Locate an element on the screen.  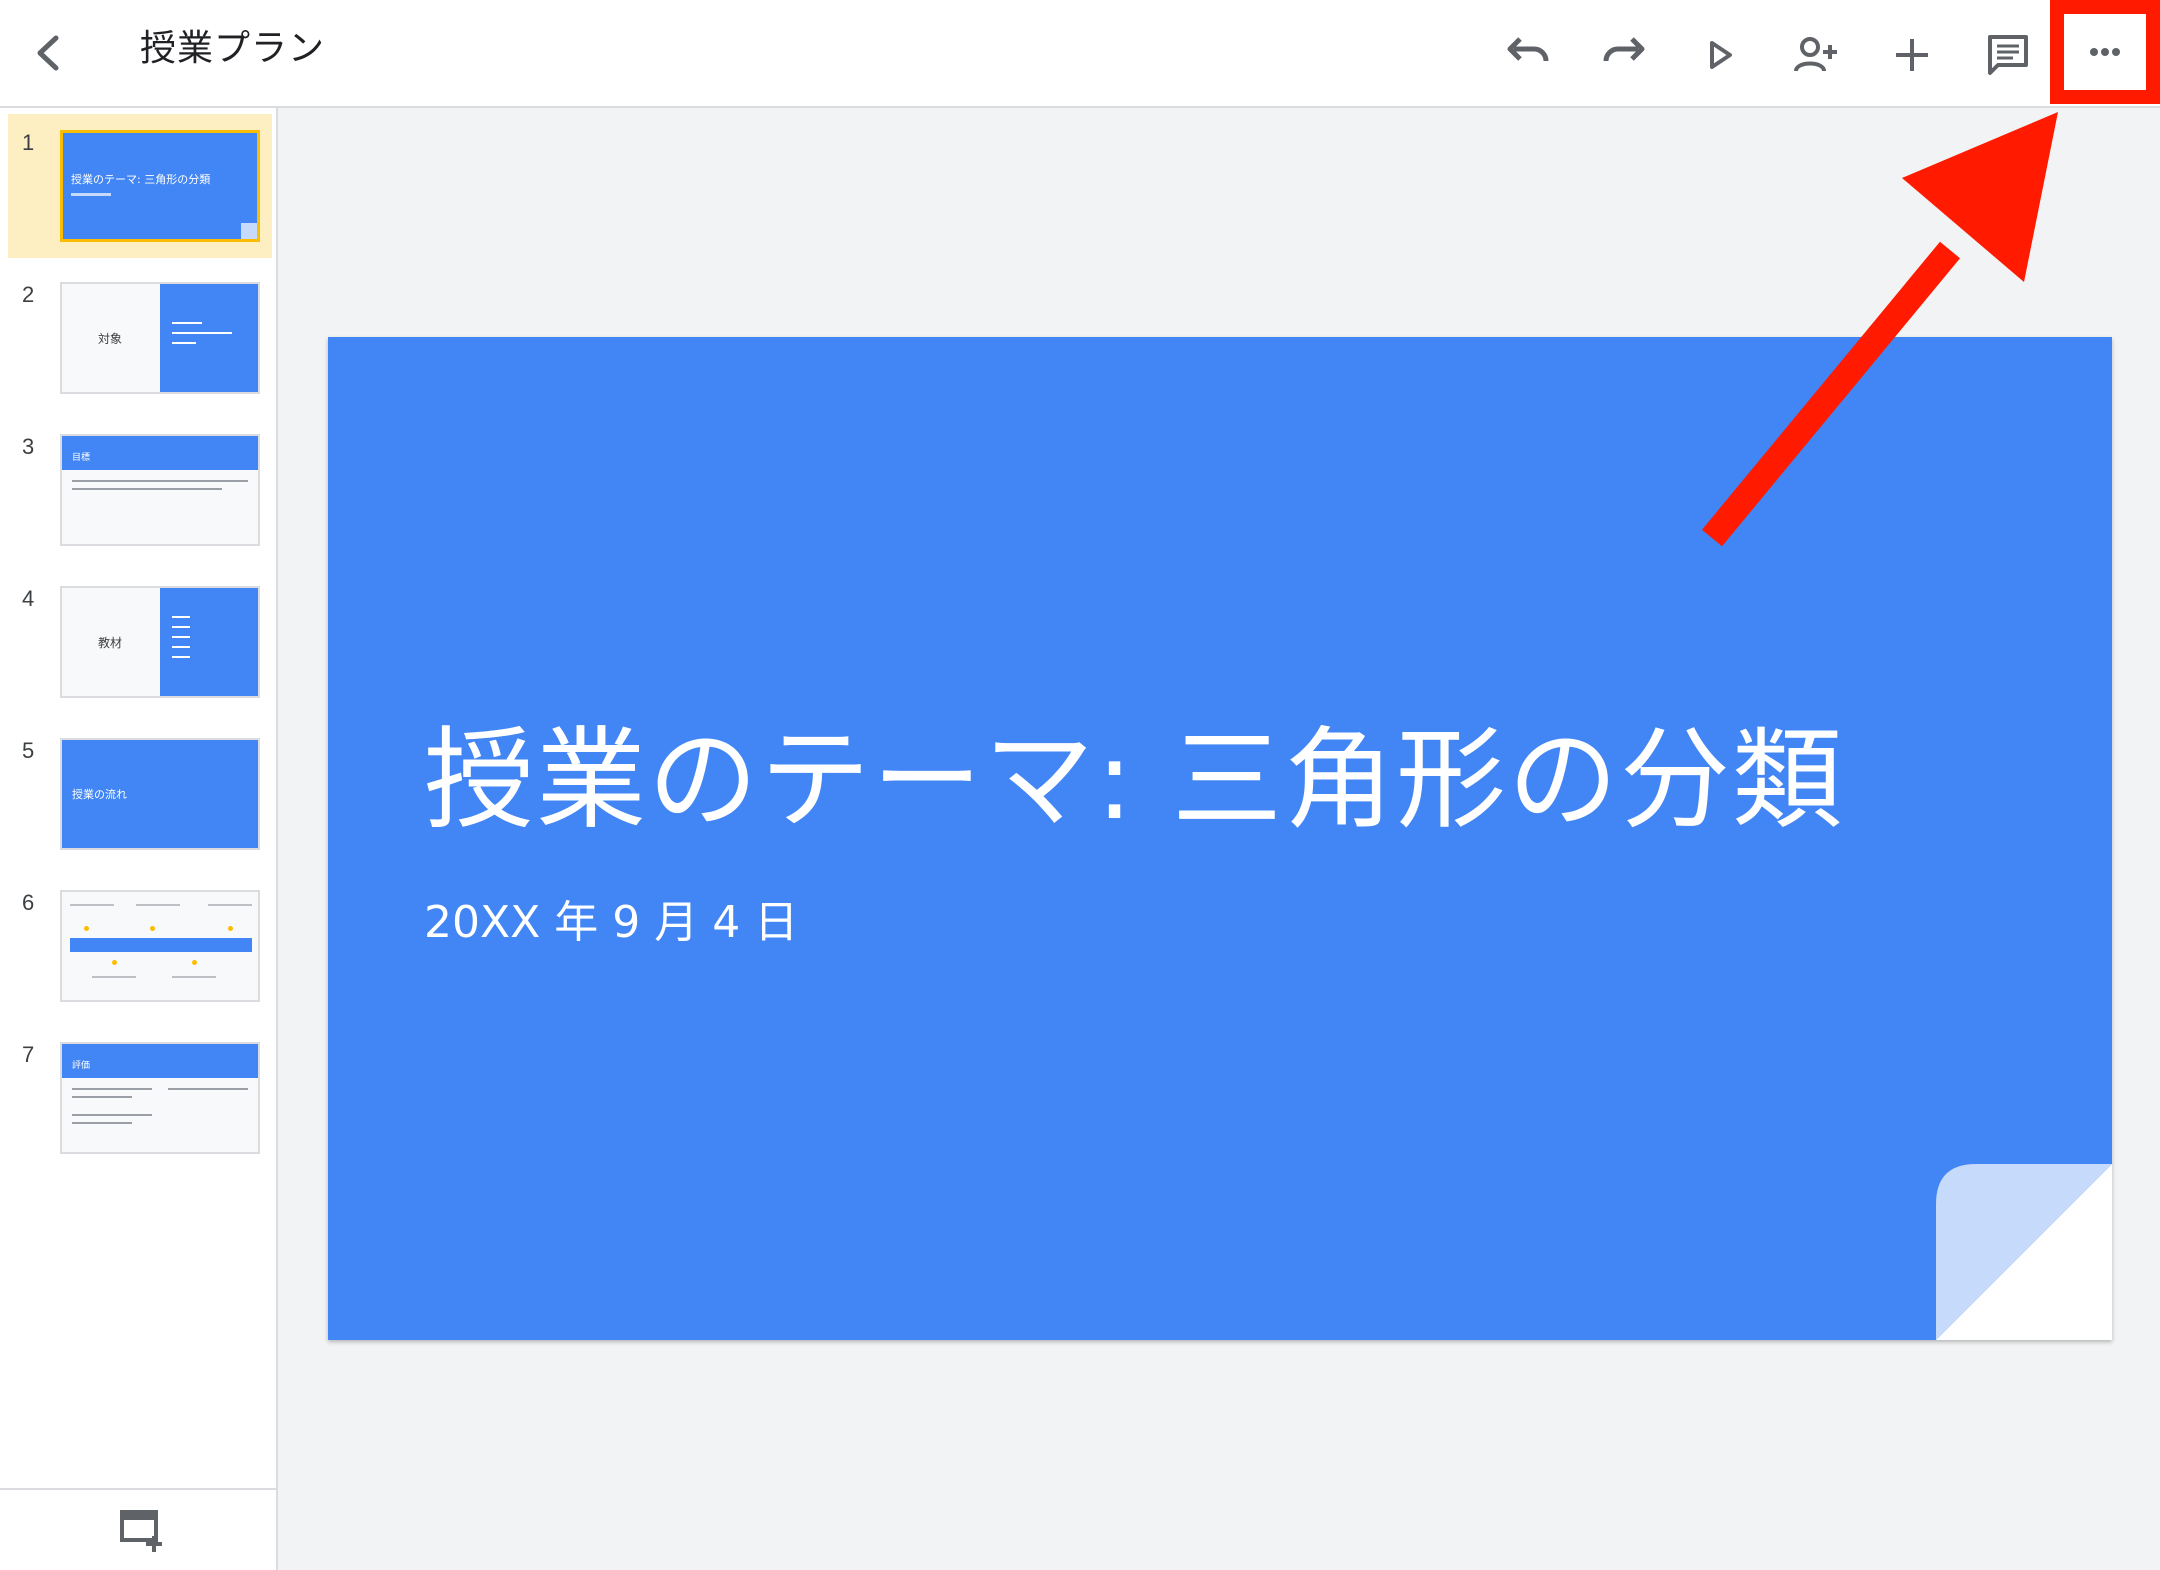
plus-icon is located at coordinates (1912, 55).